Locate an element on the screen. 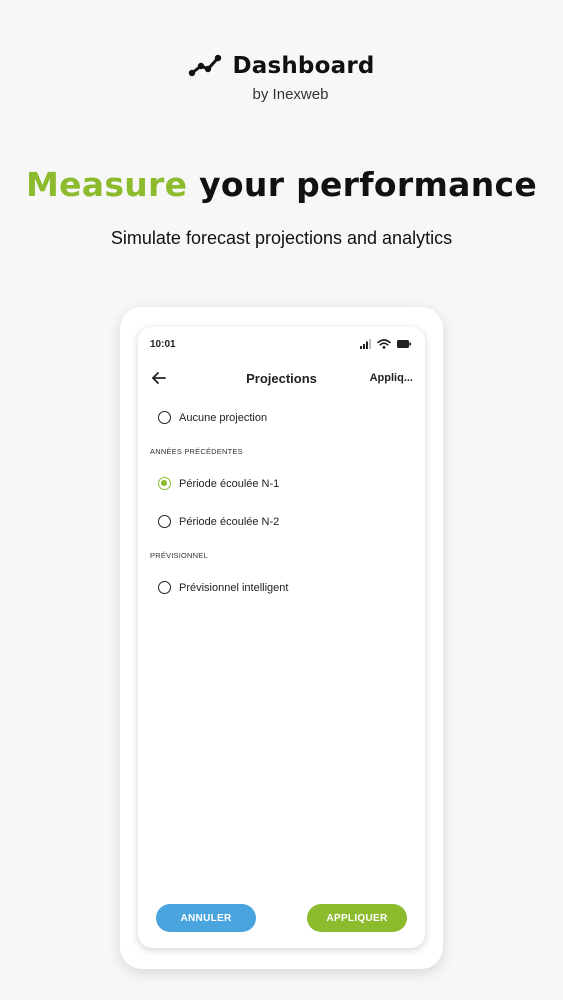  option-label-period-n1: Période écoulée N-1 is located at coordinates (229, 483).